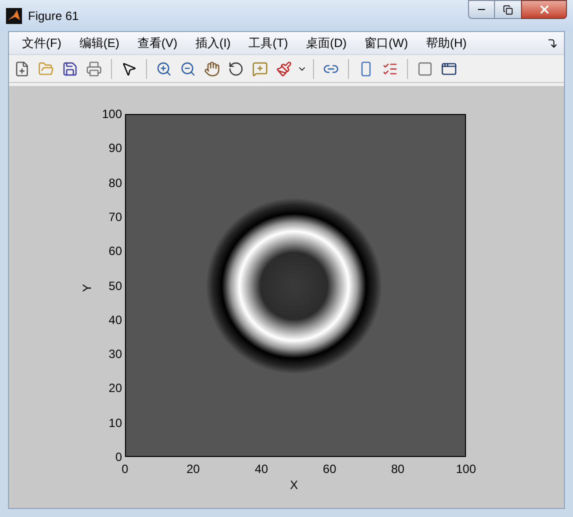 This screenshot has height=517, width=573. Describe the element at coordinates (112, 114) in the screenshot. I see `y-tick-label: 100` at that location.